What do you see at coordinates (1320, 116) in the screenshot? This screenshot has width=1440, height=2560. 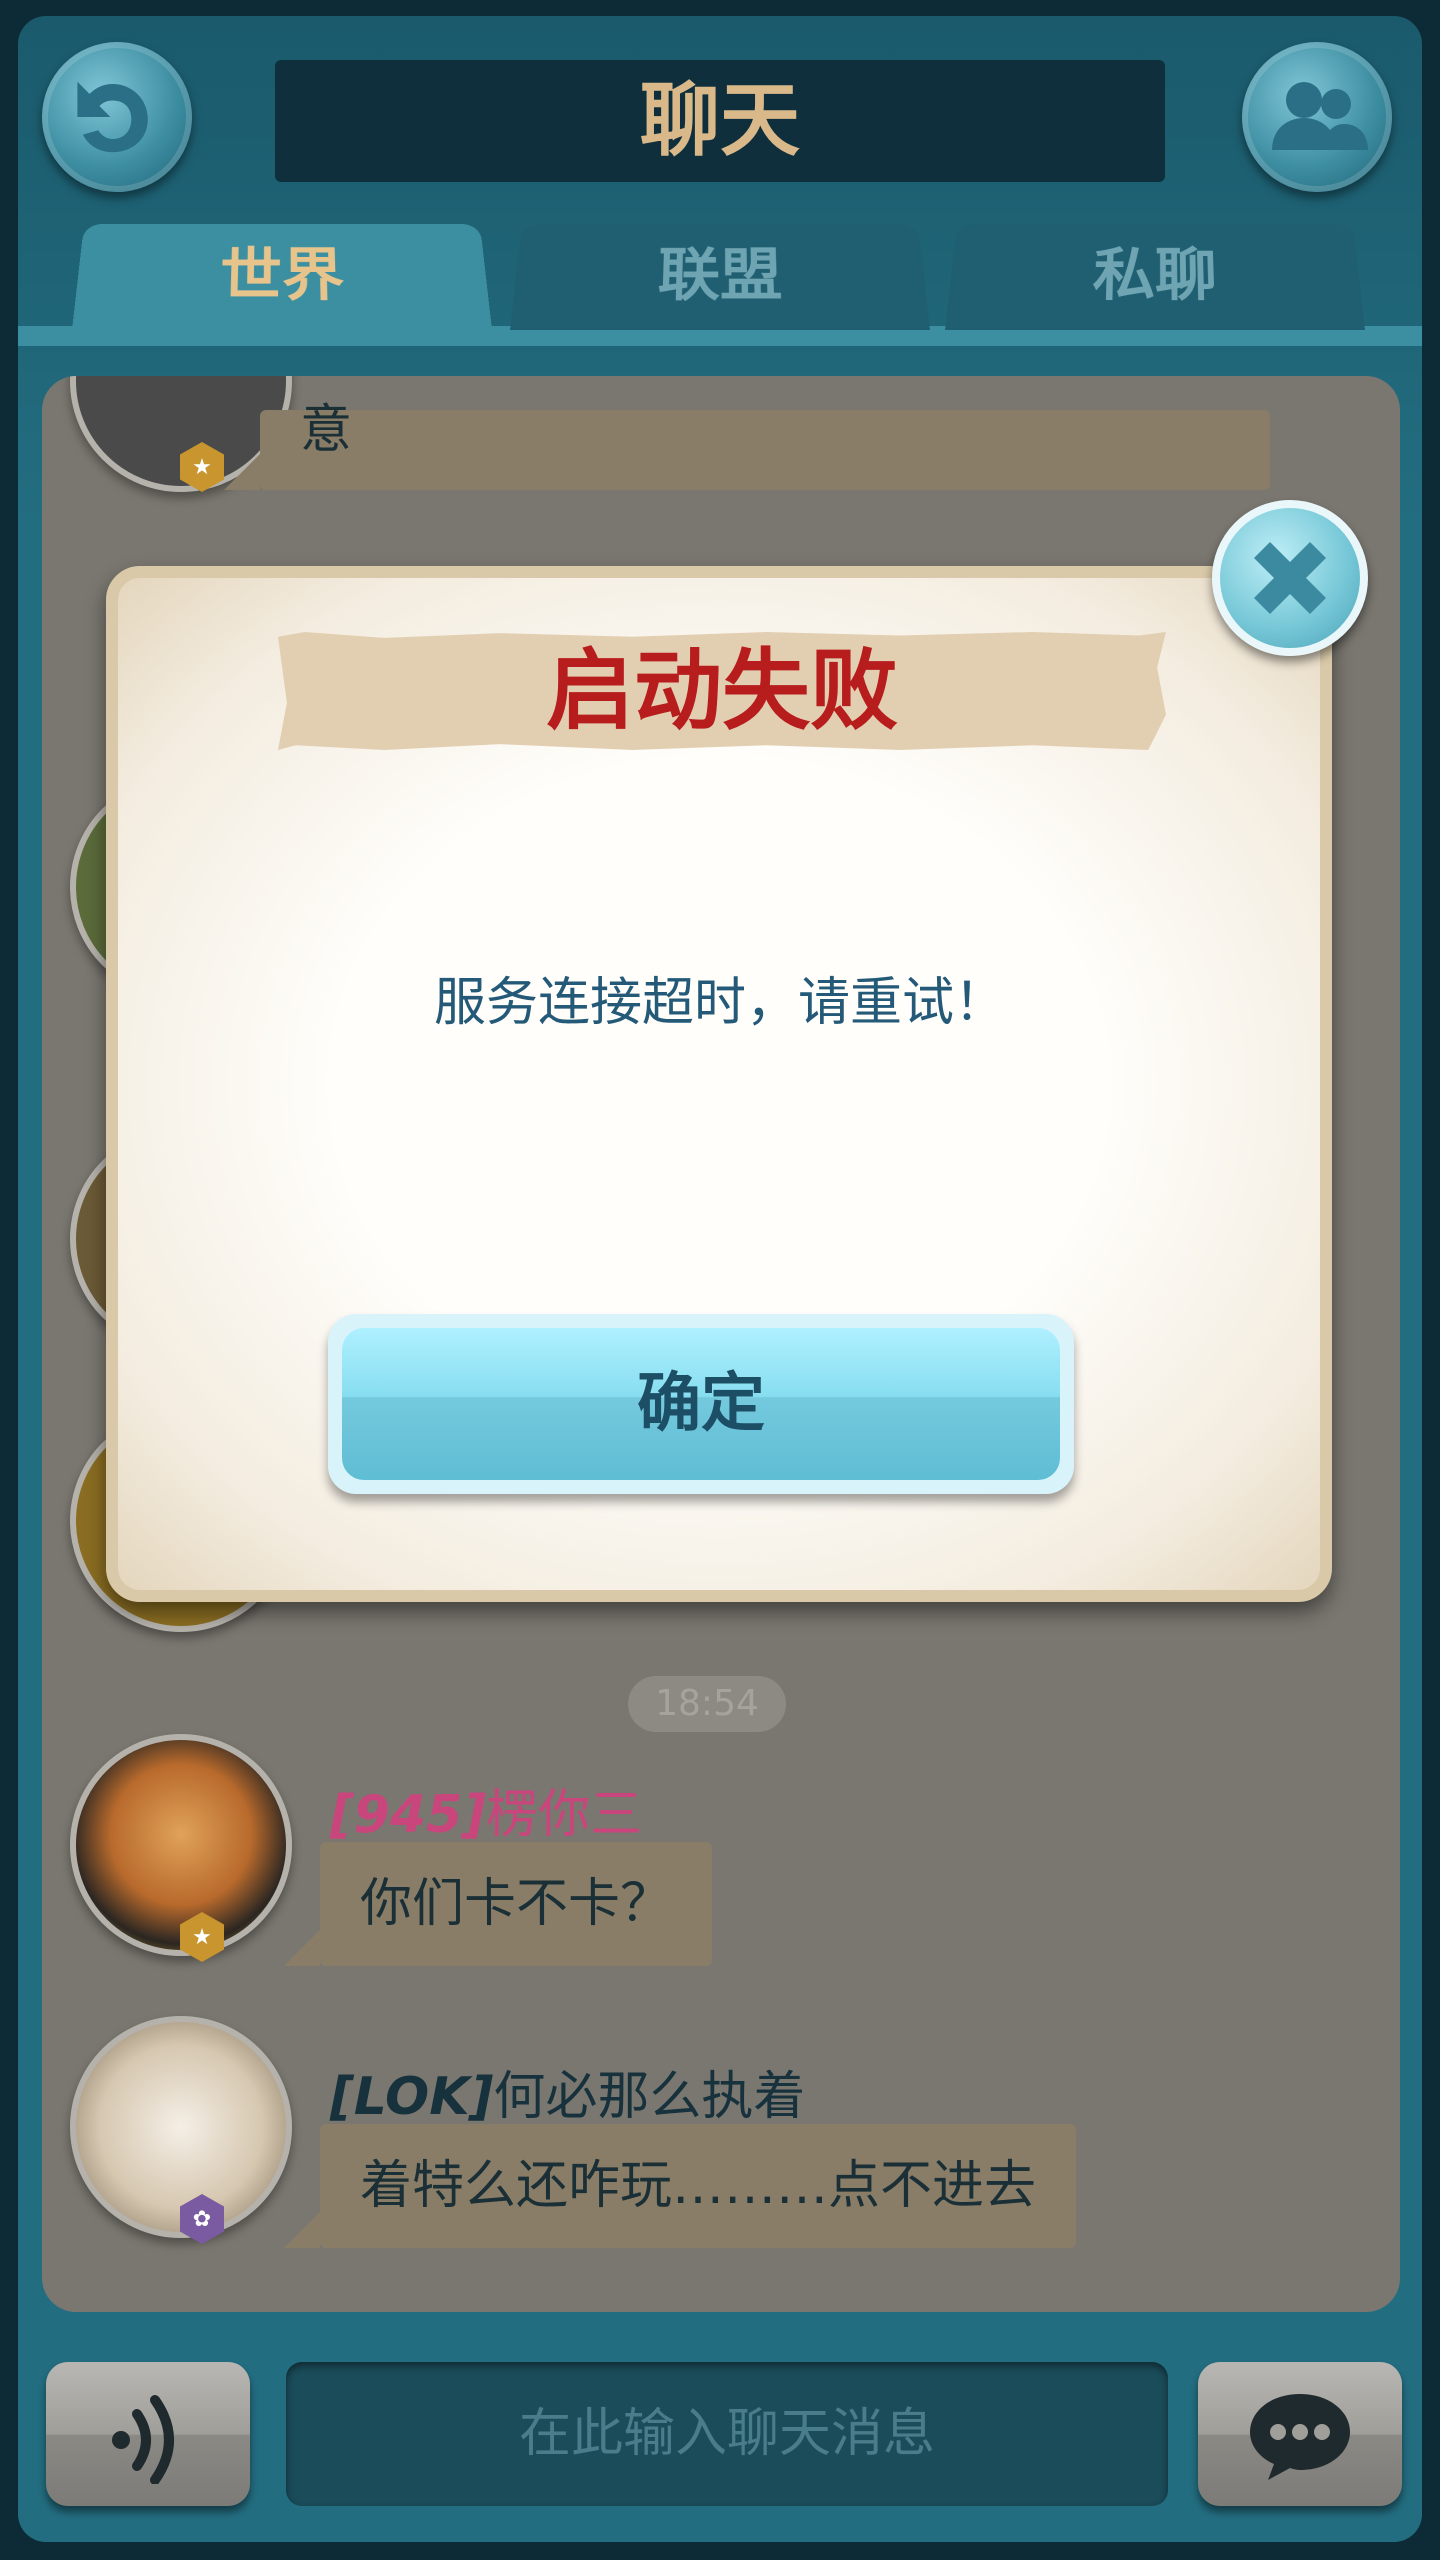 I see `friends-icon` at bounding box center [1320, 116].